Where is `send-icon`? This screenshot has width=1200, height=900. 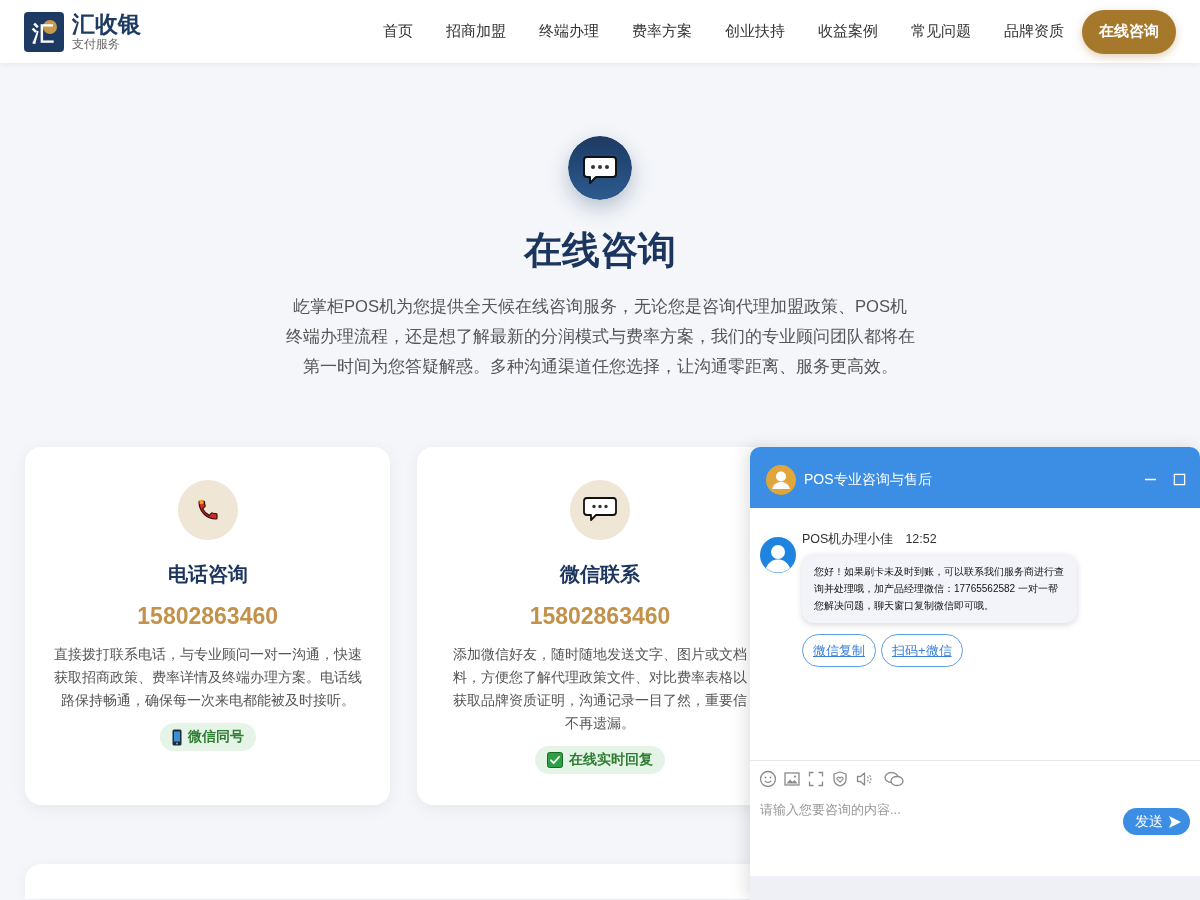
send-icon is located at coordinates (1175, 821).